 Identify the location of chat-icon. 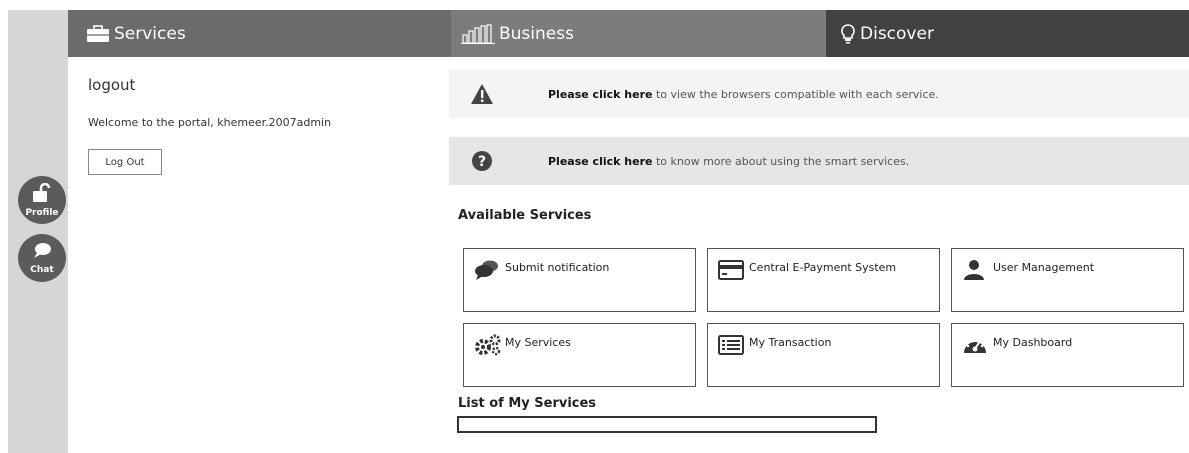
(42, 253).